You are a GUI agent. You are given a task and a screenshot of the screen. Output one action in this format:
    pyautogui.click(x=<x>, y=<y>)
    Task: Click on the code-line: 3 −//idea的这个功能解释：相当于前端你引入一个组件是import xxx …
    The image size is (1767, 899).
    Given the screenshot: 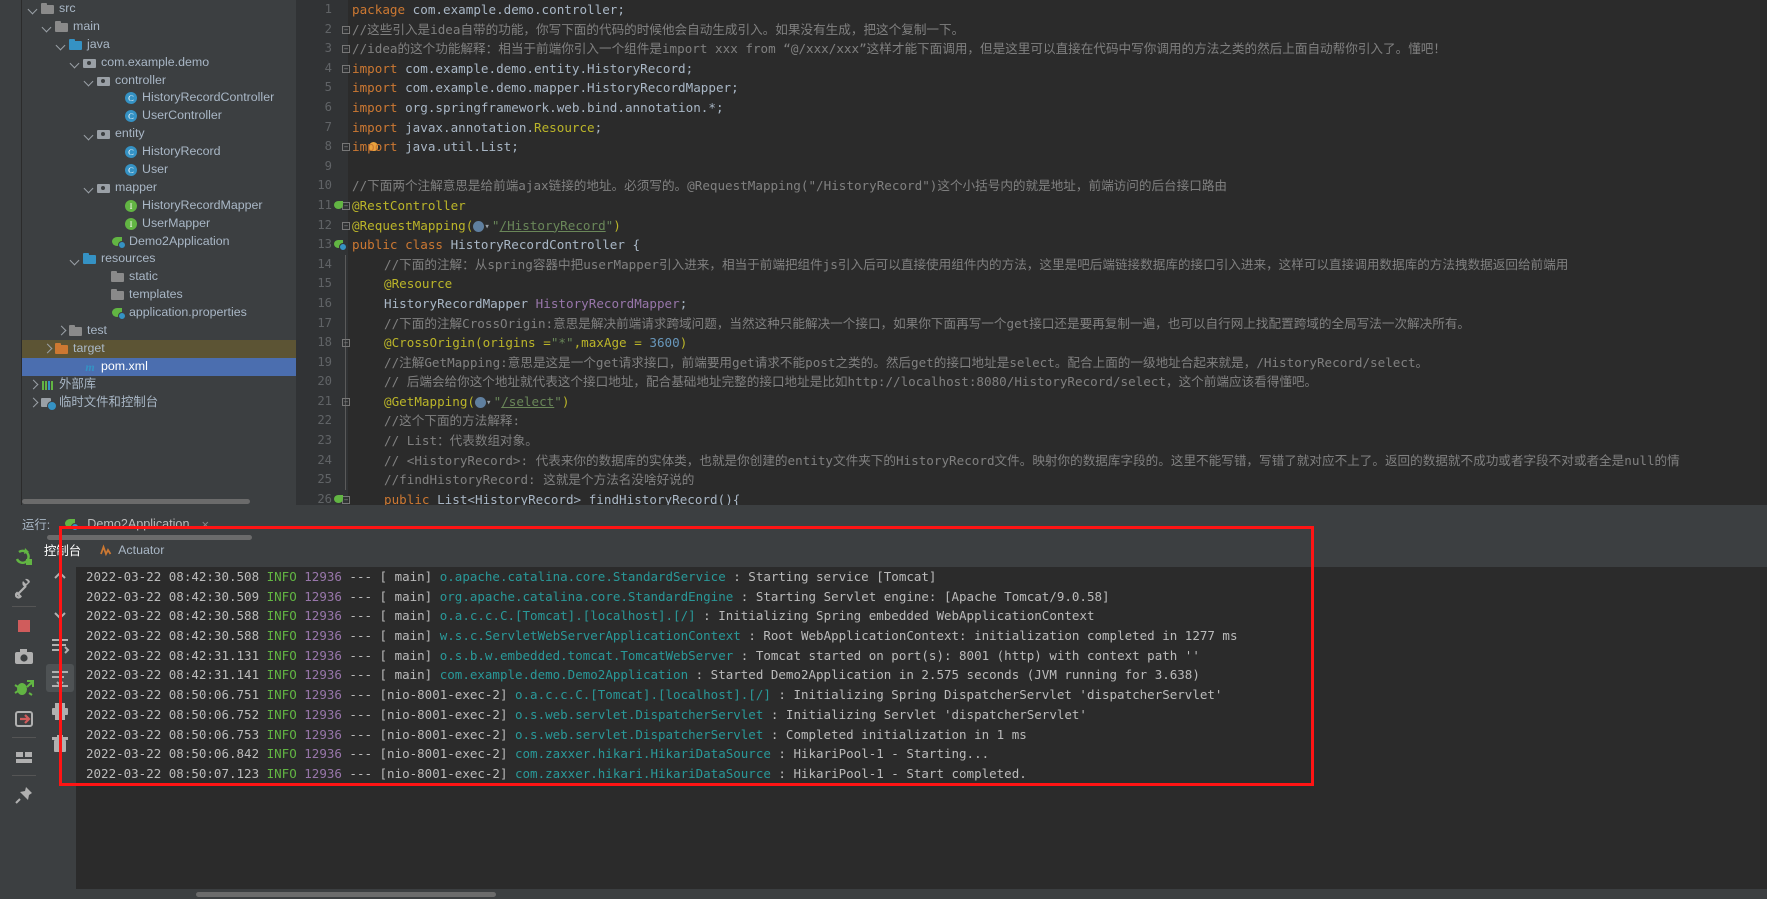 What is the action you would take?
    pyautogui.click(x=1031, y=49)
    